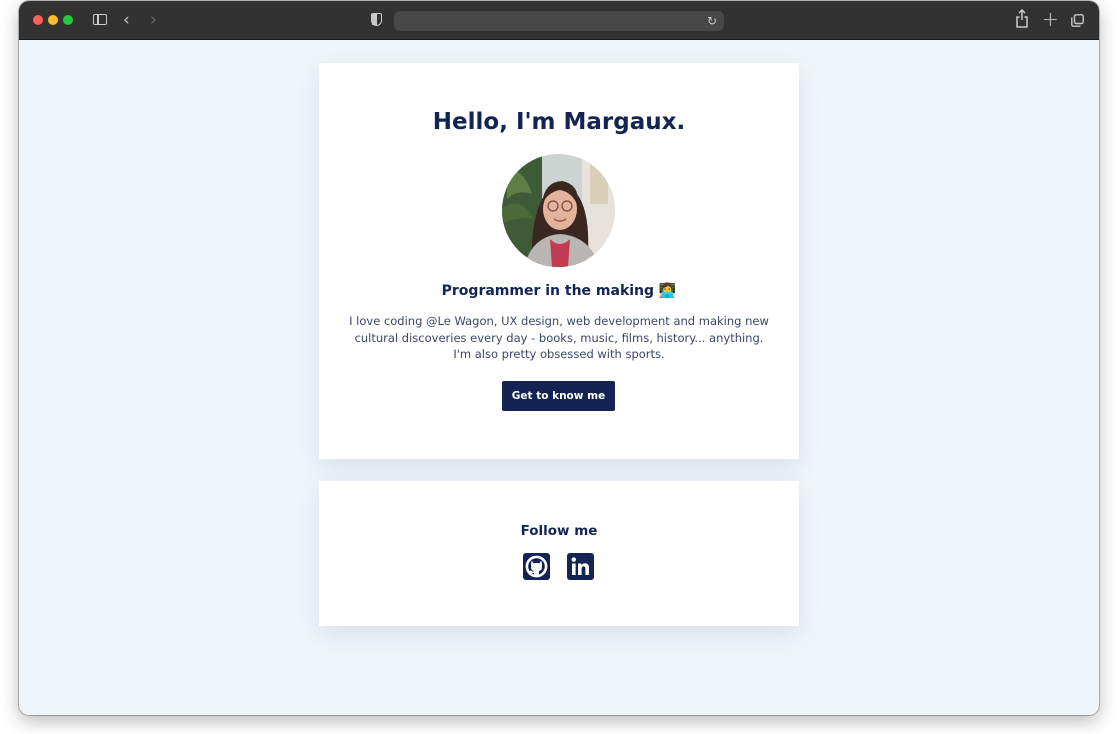  What do you see at coordinates (712, 21) in the screenshot?
I see `reload-icon: ↻` at bounding box center [712, 21].